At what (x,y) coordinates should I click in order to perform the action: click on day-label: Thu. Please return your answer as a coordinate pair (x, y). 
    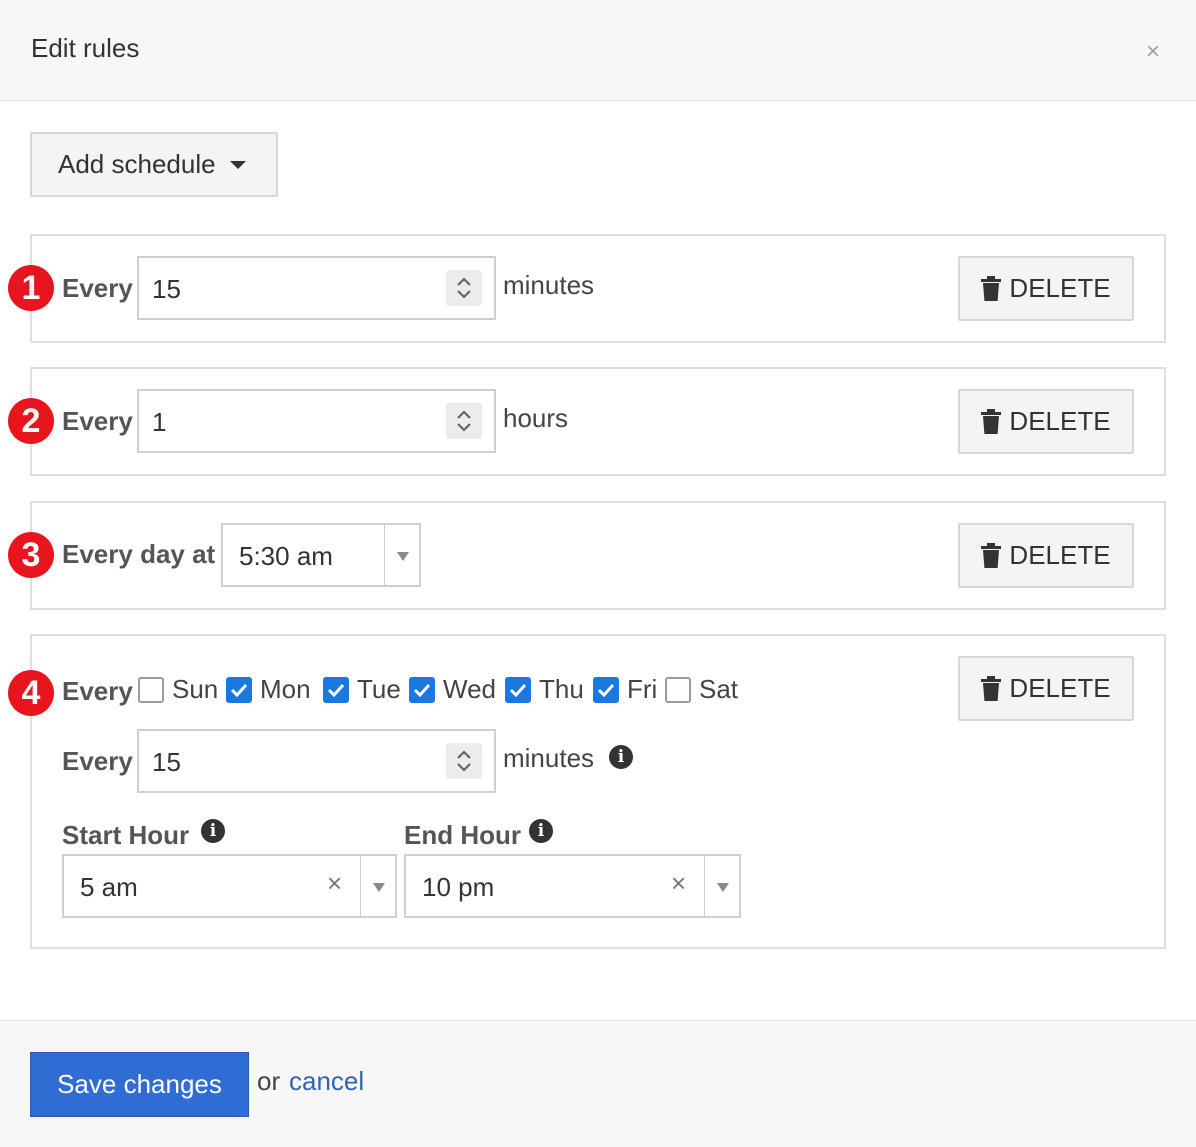
    Looking at the image, I should click on (561, 689).